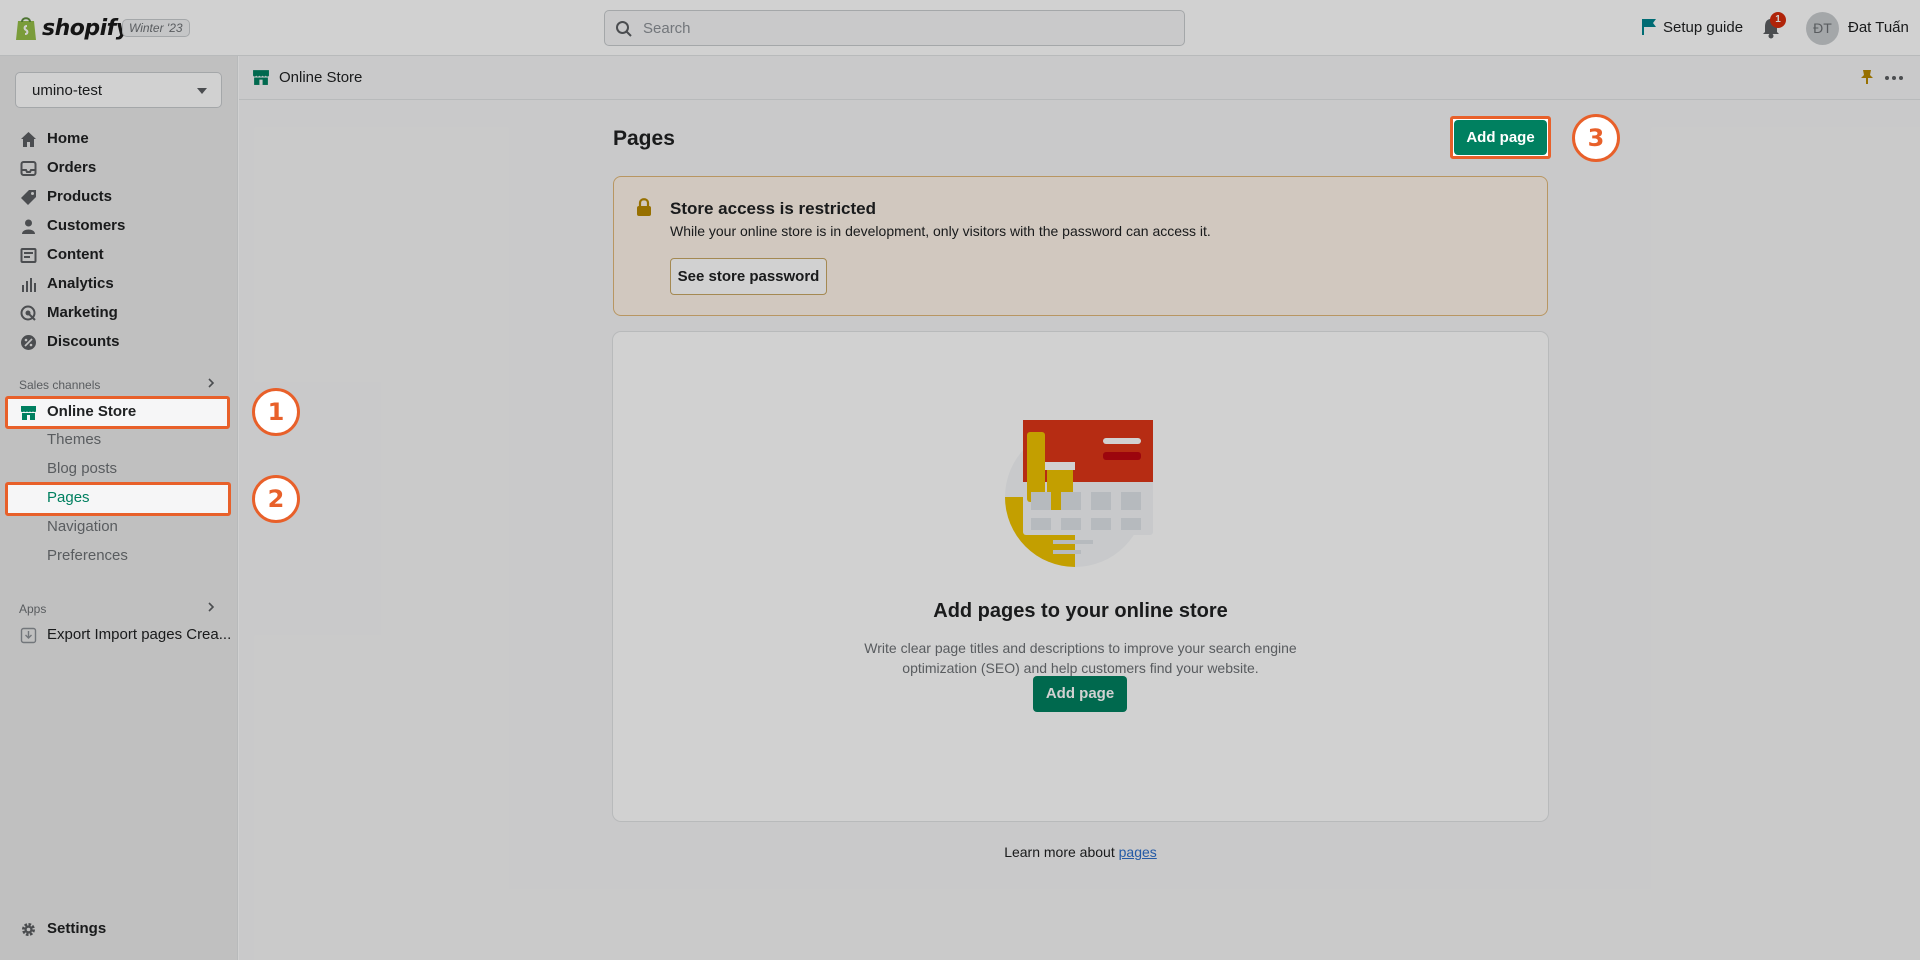 Image resolution: width=1920 pixels, height=960 pixels. What do you see at coordinates (82, 312) in the screenshot?
I see `sidebar-item-label: Marketing` at bounding box center [82, 312].